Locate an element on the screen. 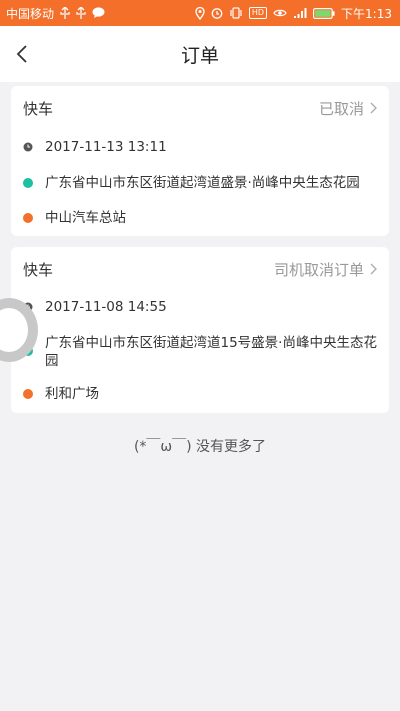  nav-bar: 订单 is located at coordinates (200, 54).